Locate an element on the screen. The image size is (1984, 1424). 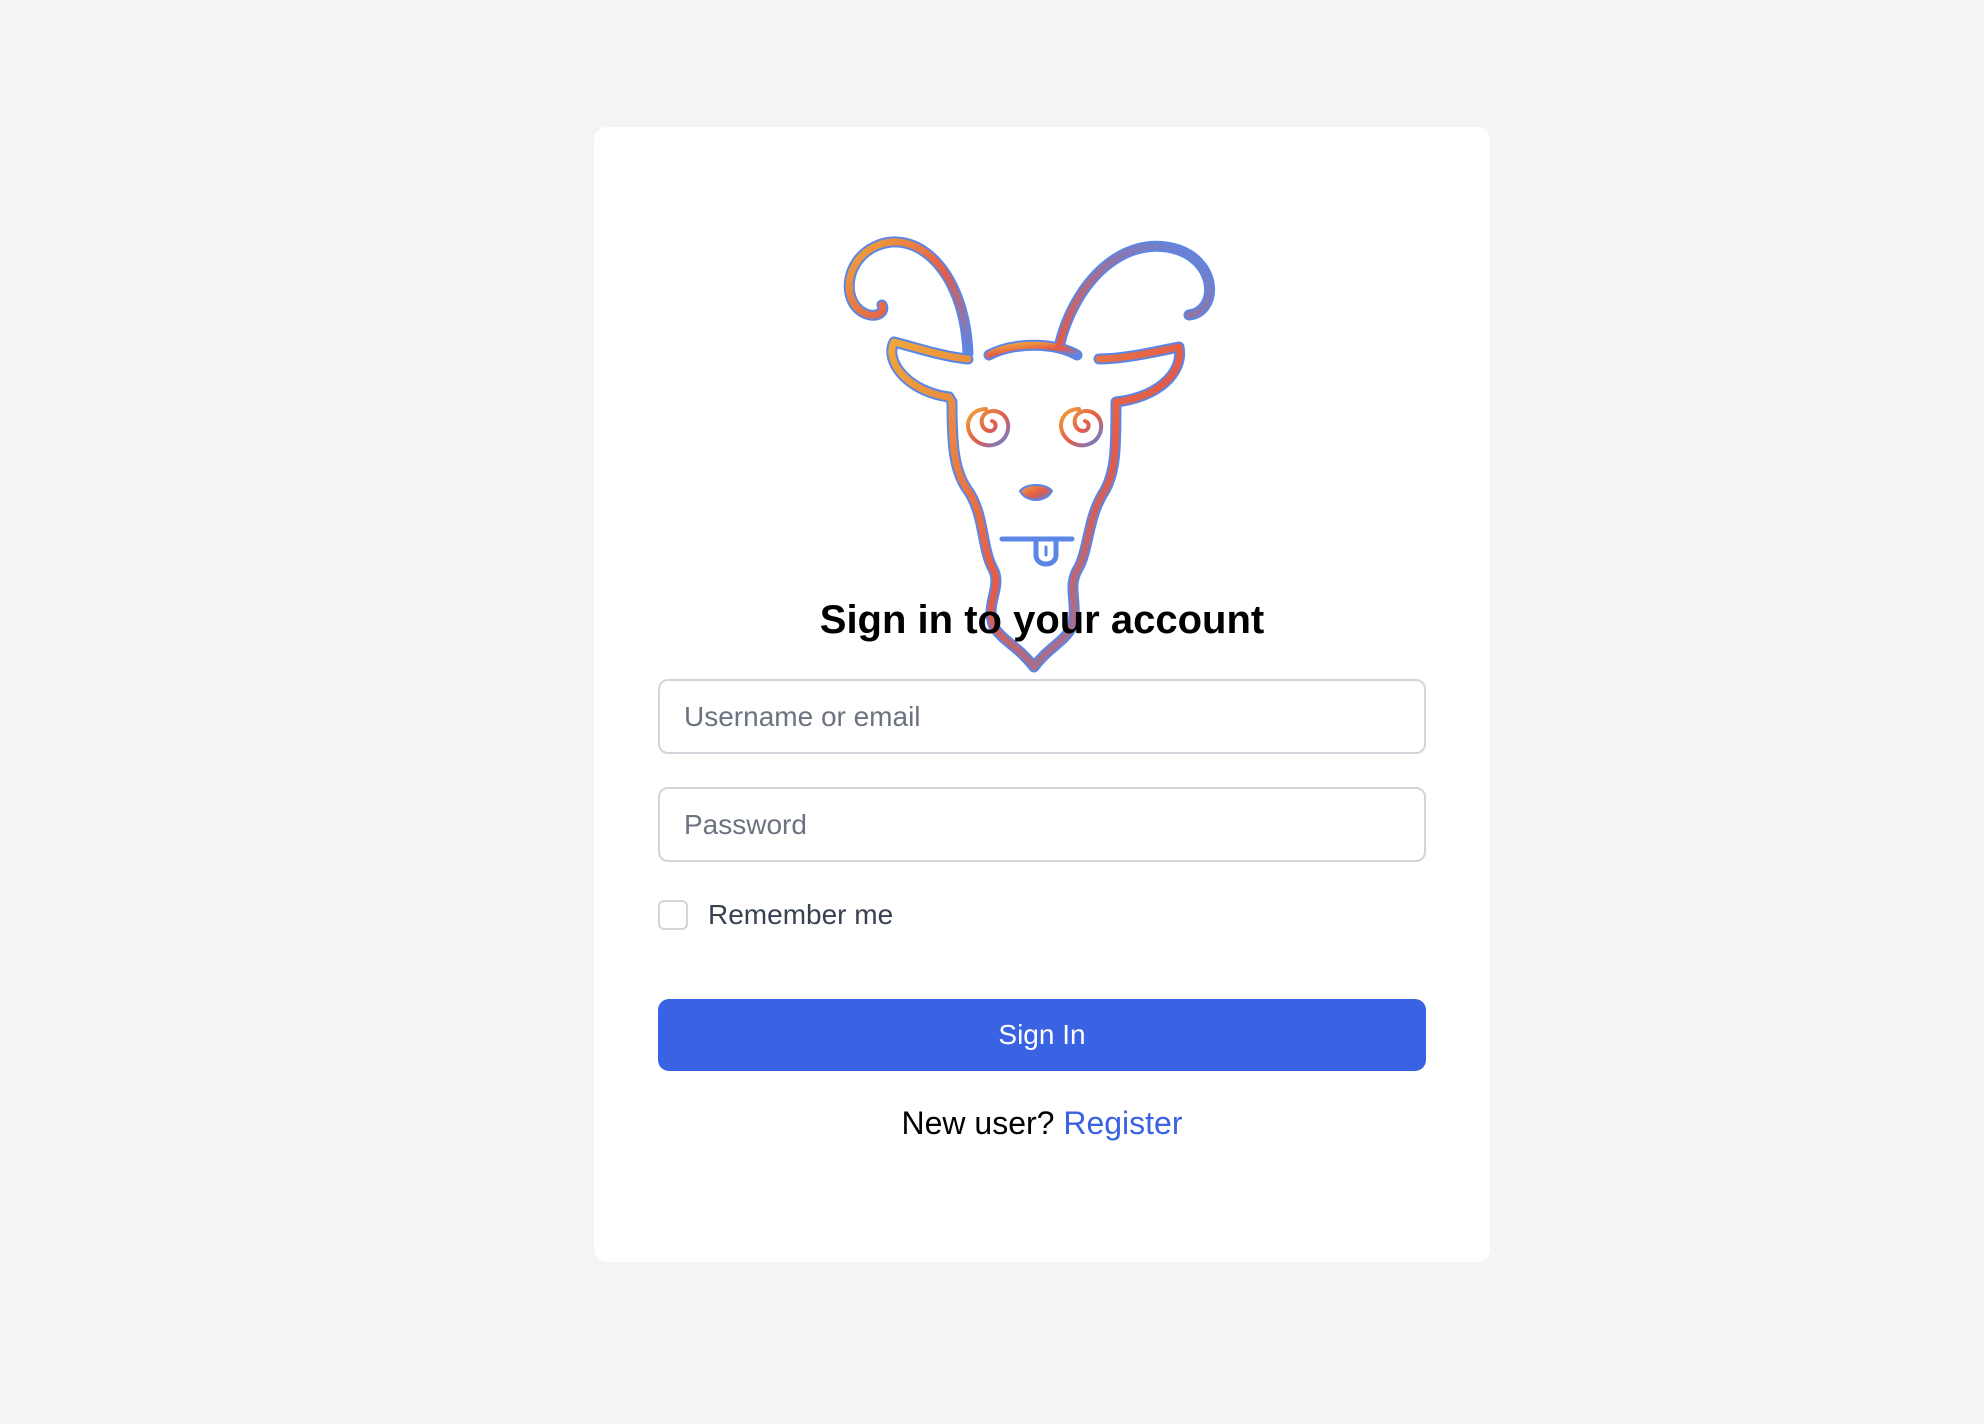
register-link: Register is located at coordinates (1122, 1123).